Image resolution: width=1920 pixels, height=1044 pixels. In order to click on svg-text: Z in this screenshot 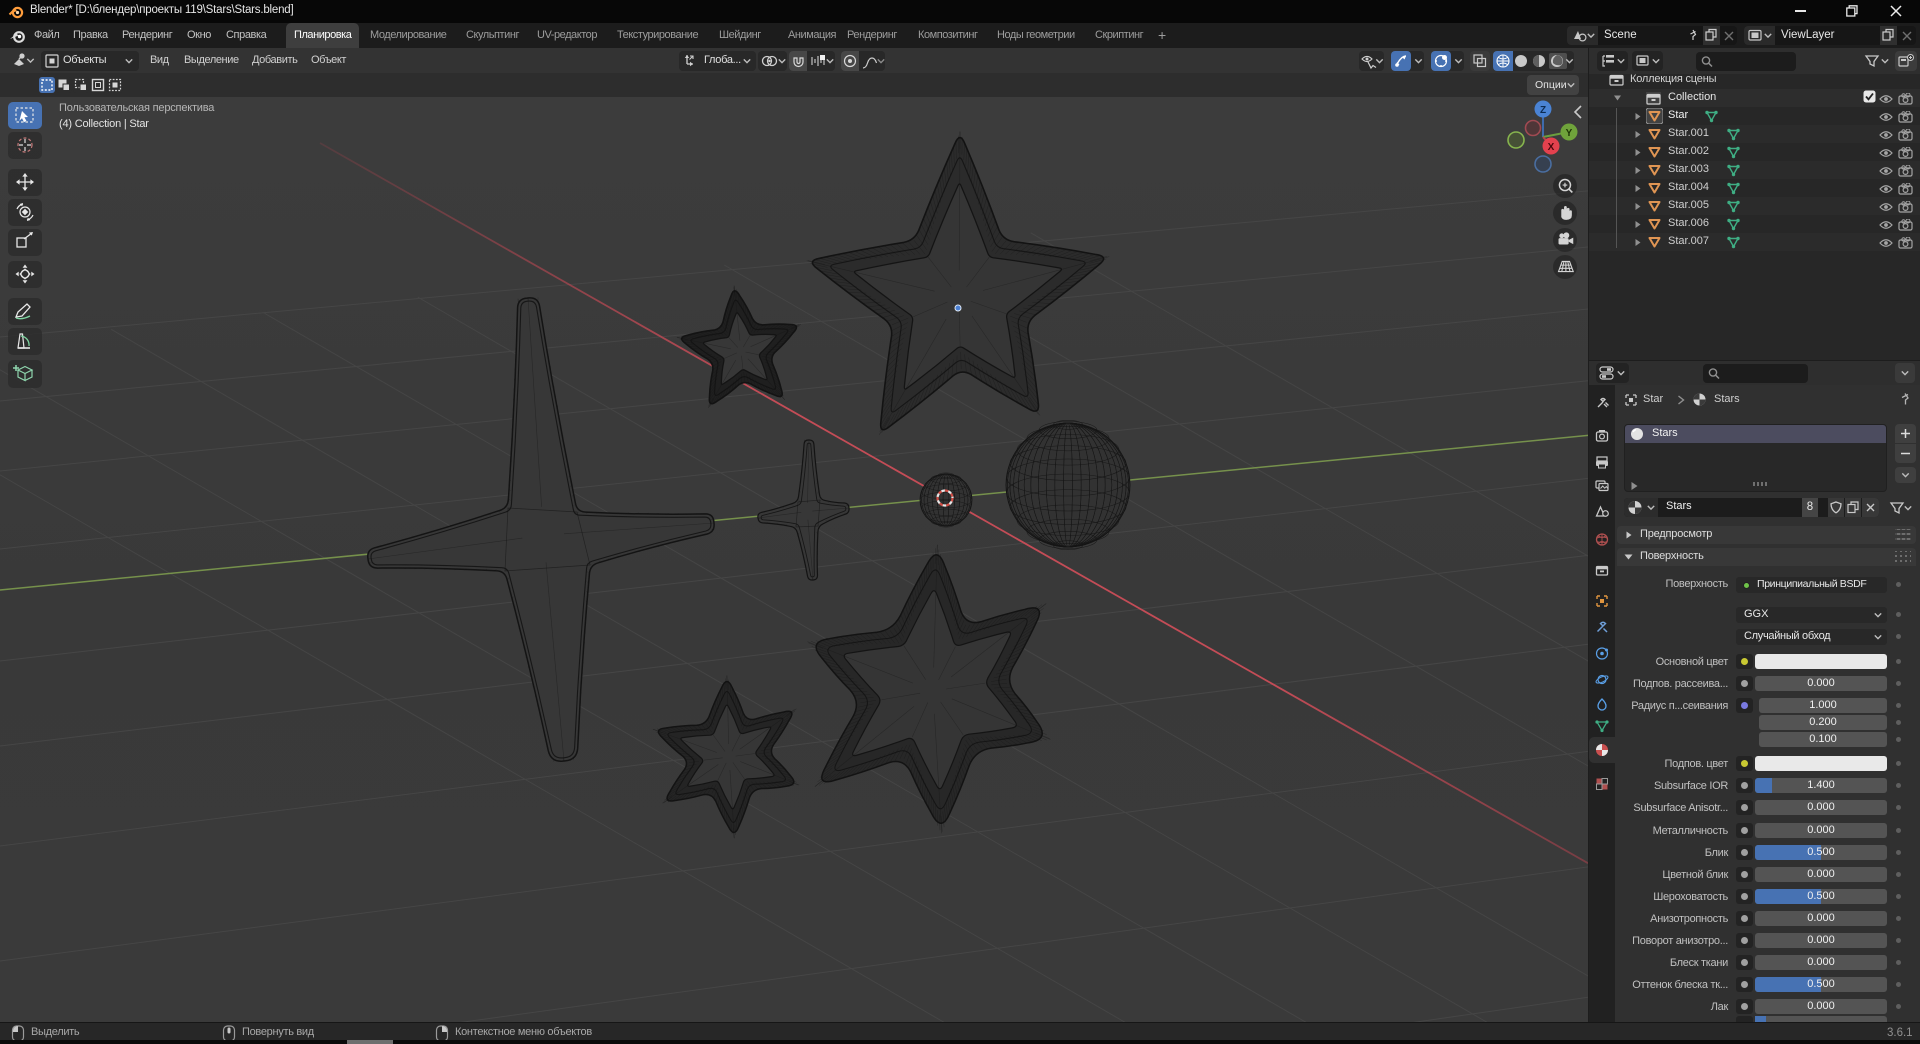, I will do `click(1543, 110)`.